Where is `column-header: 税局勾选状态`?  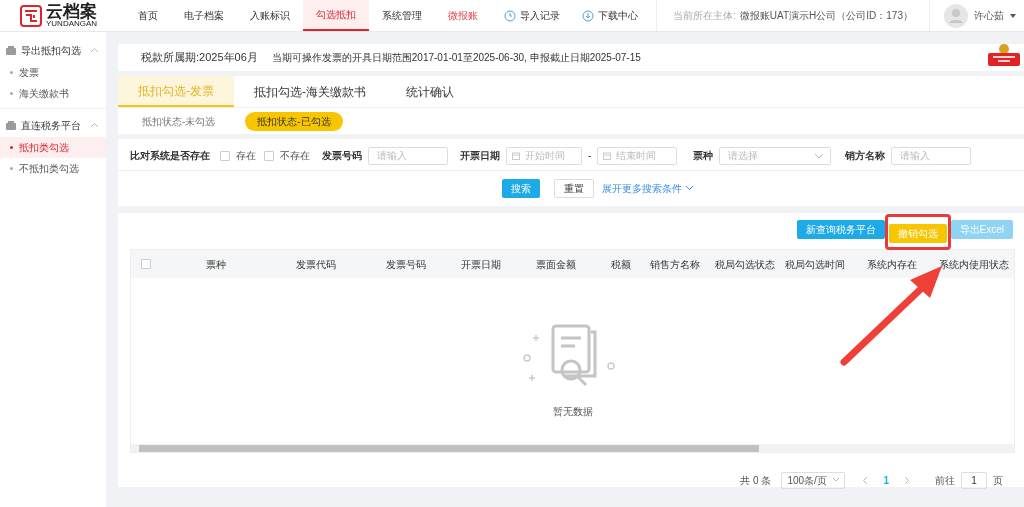
column-header: 税局勾选状态 is located at coordinates (745, 264).